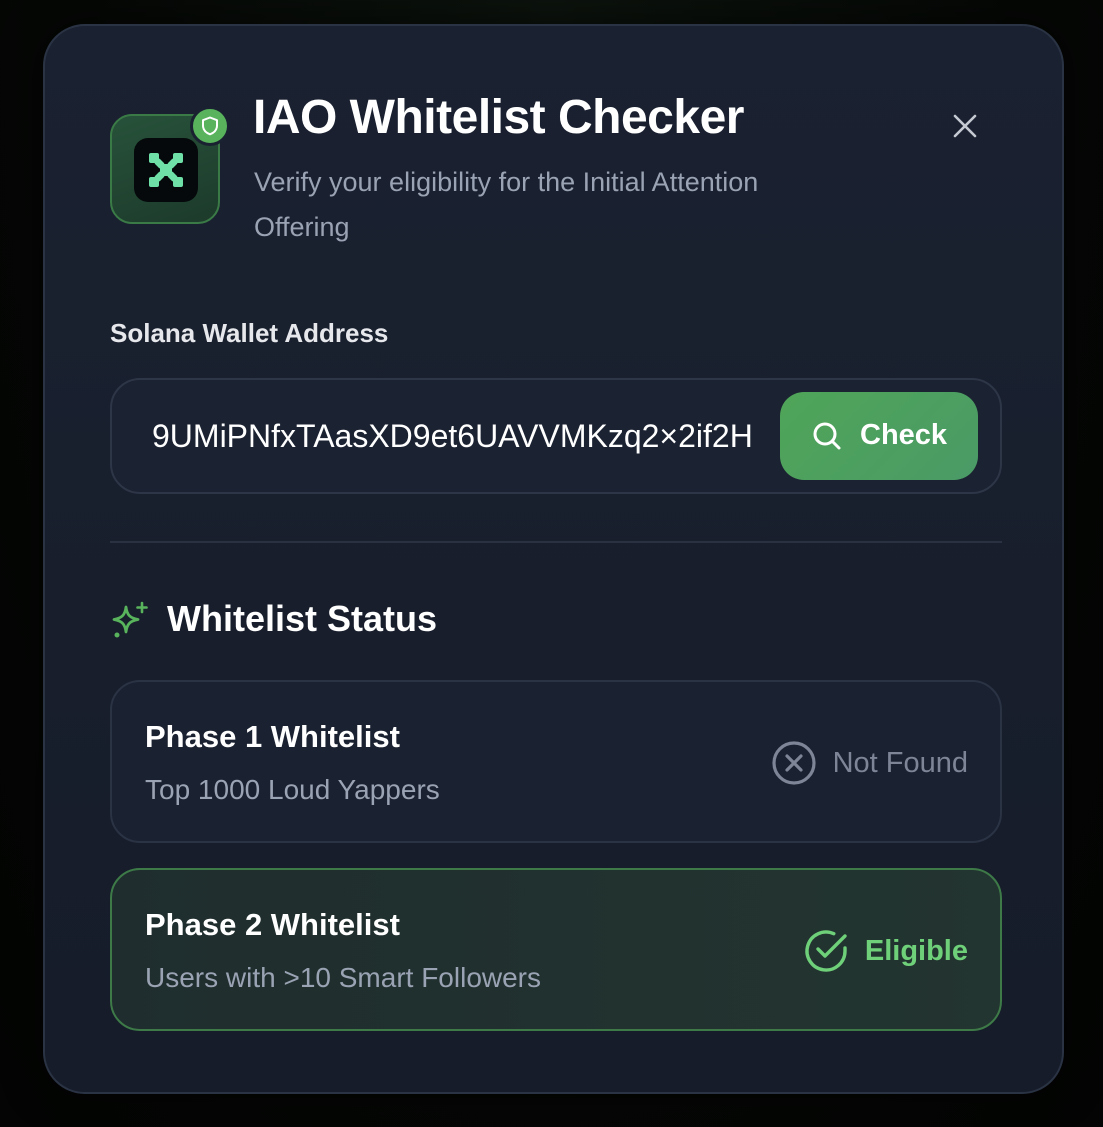 Image resolution: width=1103 pixels, height=1127 pixels. Describe the element at coordinates (302, 618) in the screenshot. I see `whitelist-status-title: Whitelist Status` at that location.